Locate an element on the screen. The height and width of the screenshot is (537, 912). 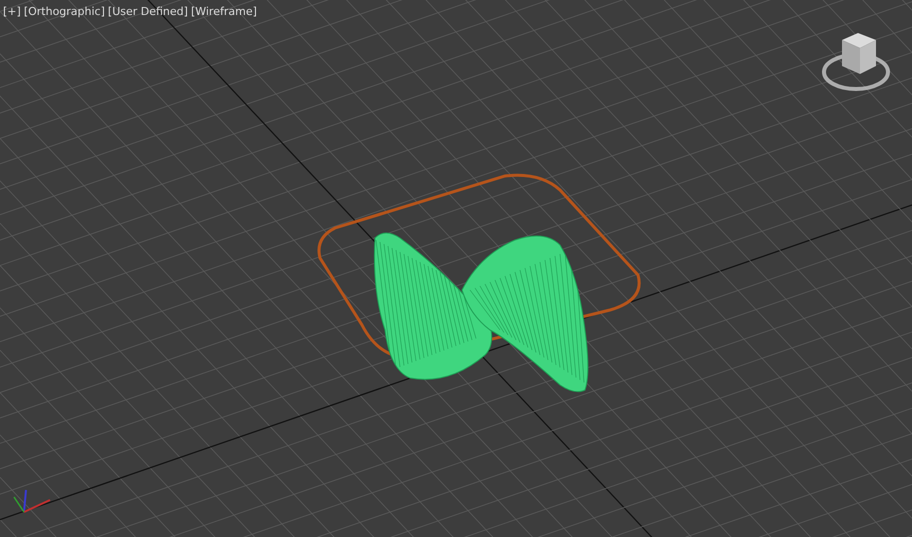
viewport-menu-label: [User Defined] is located at coordinates (148, 12).